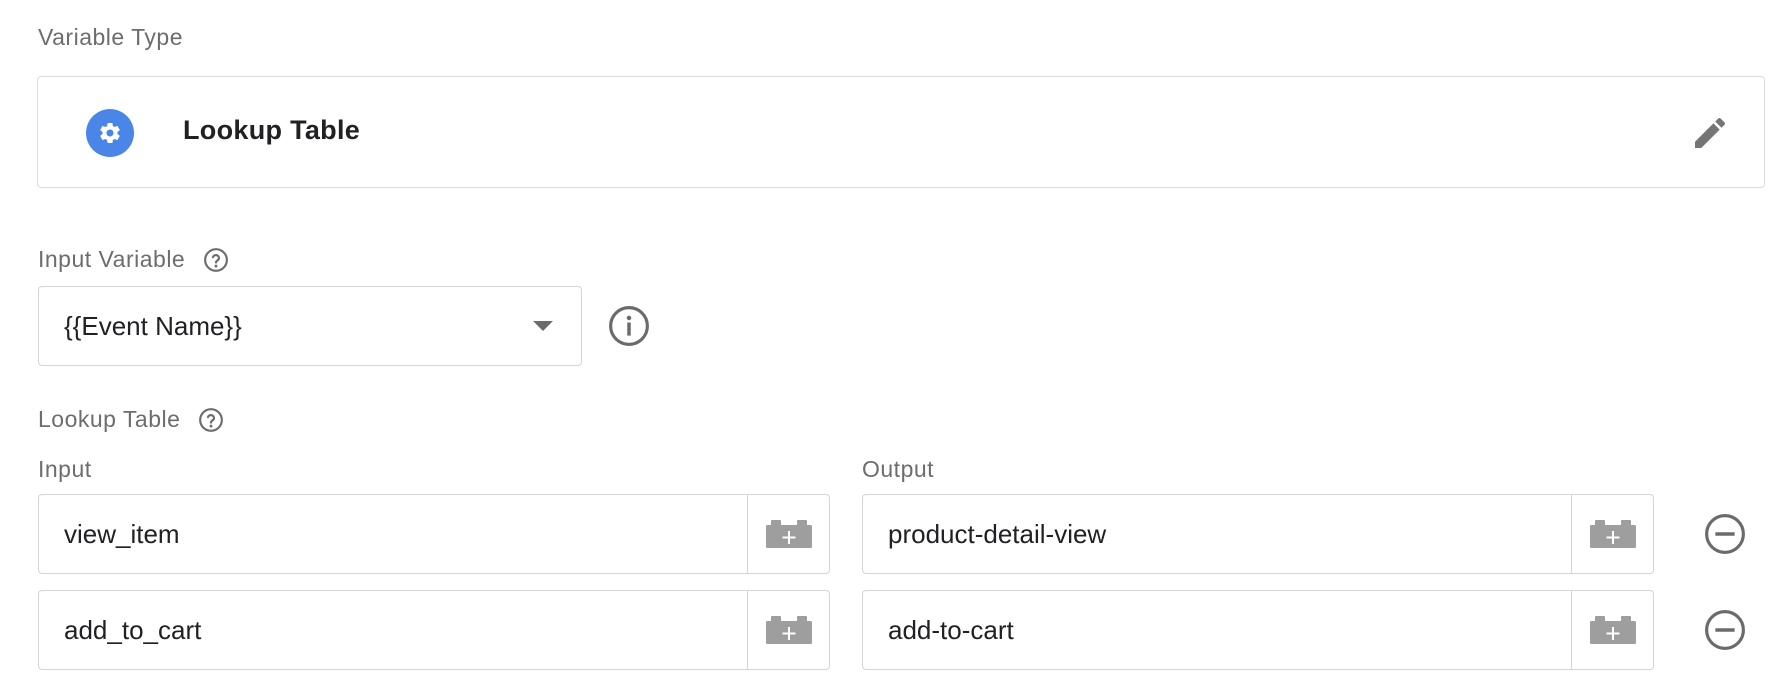 The image size is (1784, 690). I want to click on variable-type-label: Variable Type, so click(110, 37).